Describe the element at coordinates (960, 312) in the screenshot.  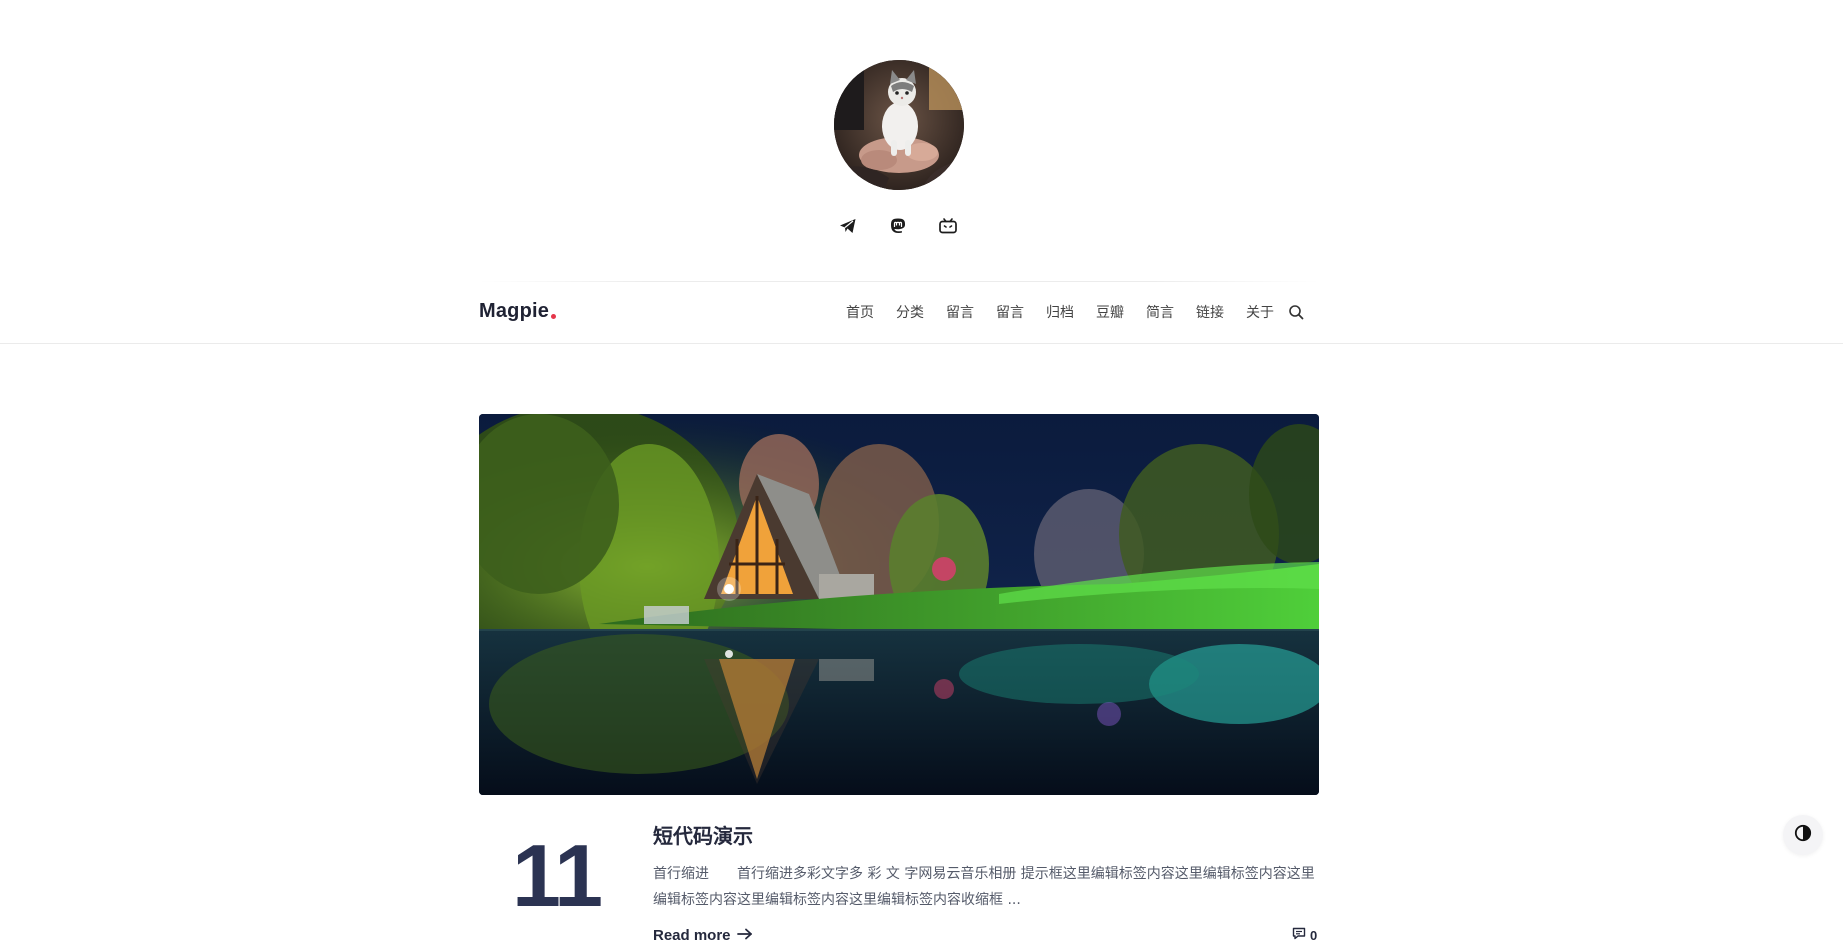
I see `nav-item-guestbook: 留言` at that location.